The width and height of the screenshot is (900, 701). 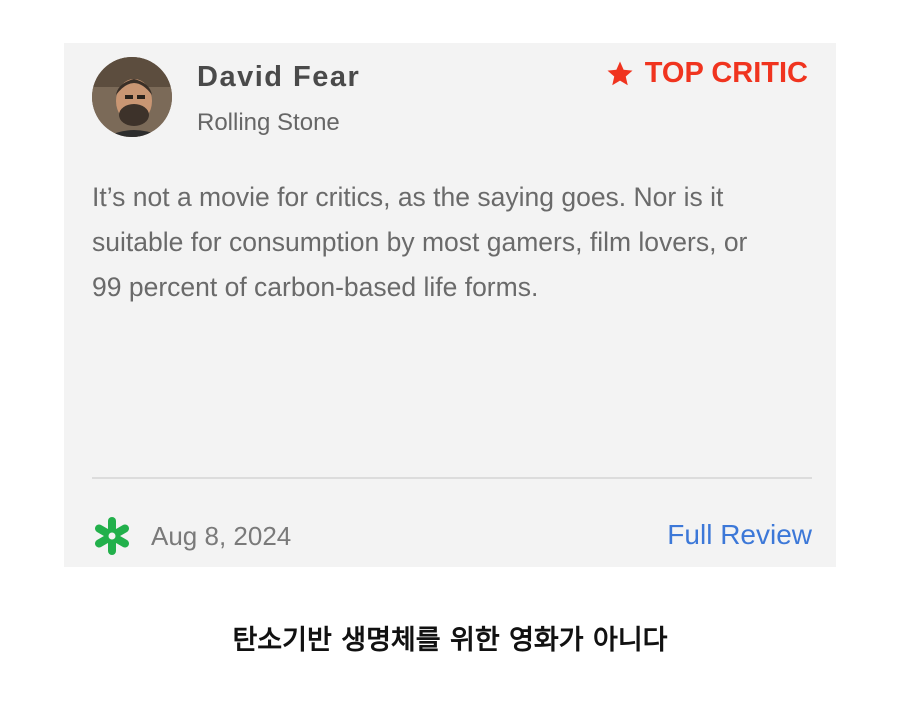 I want to click on top-critic-label: TOP CRITIC, so click(x=726, y=73).